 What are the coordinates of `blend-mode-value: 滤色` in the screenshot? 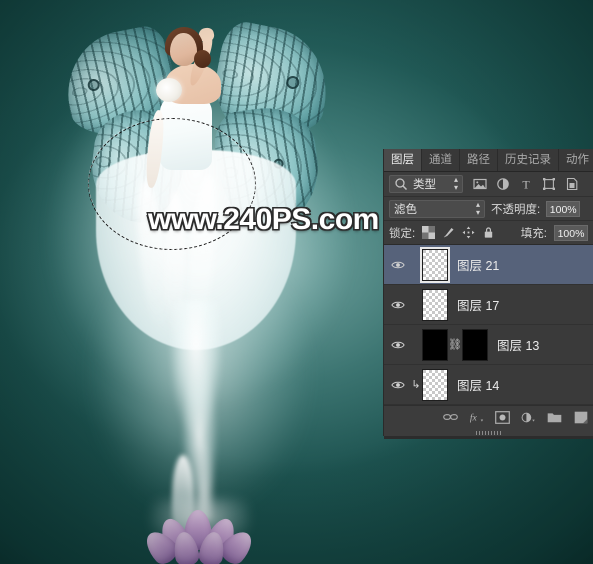 It's located at (405, 209).